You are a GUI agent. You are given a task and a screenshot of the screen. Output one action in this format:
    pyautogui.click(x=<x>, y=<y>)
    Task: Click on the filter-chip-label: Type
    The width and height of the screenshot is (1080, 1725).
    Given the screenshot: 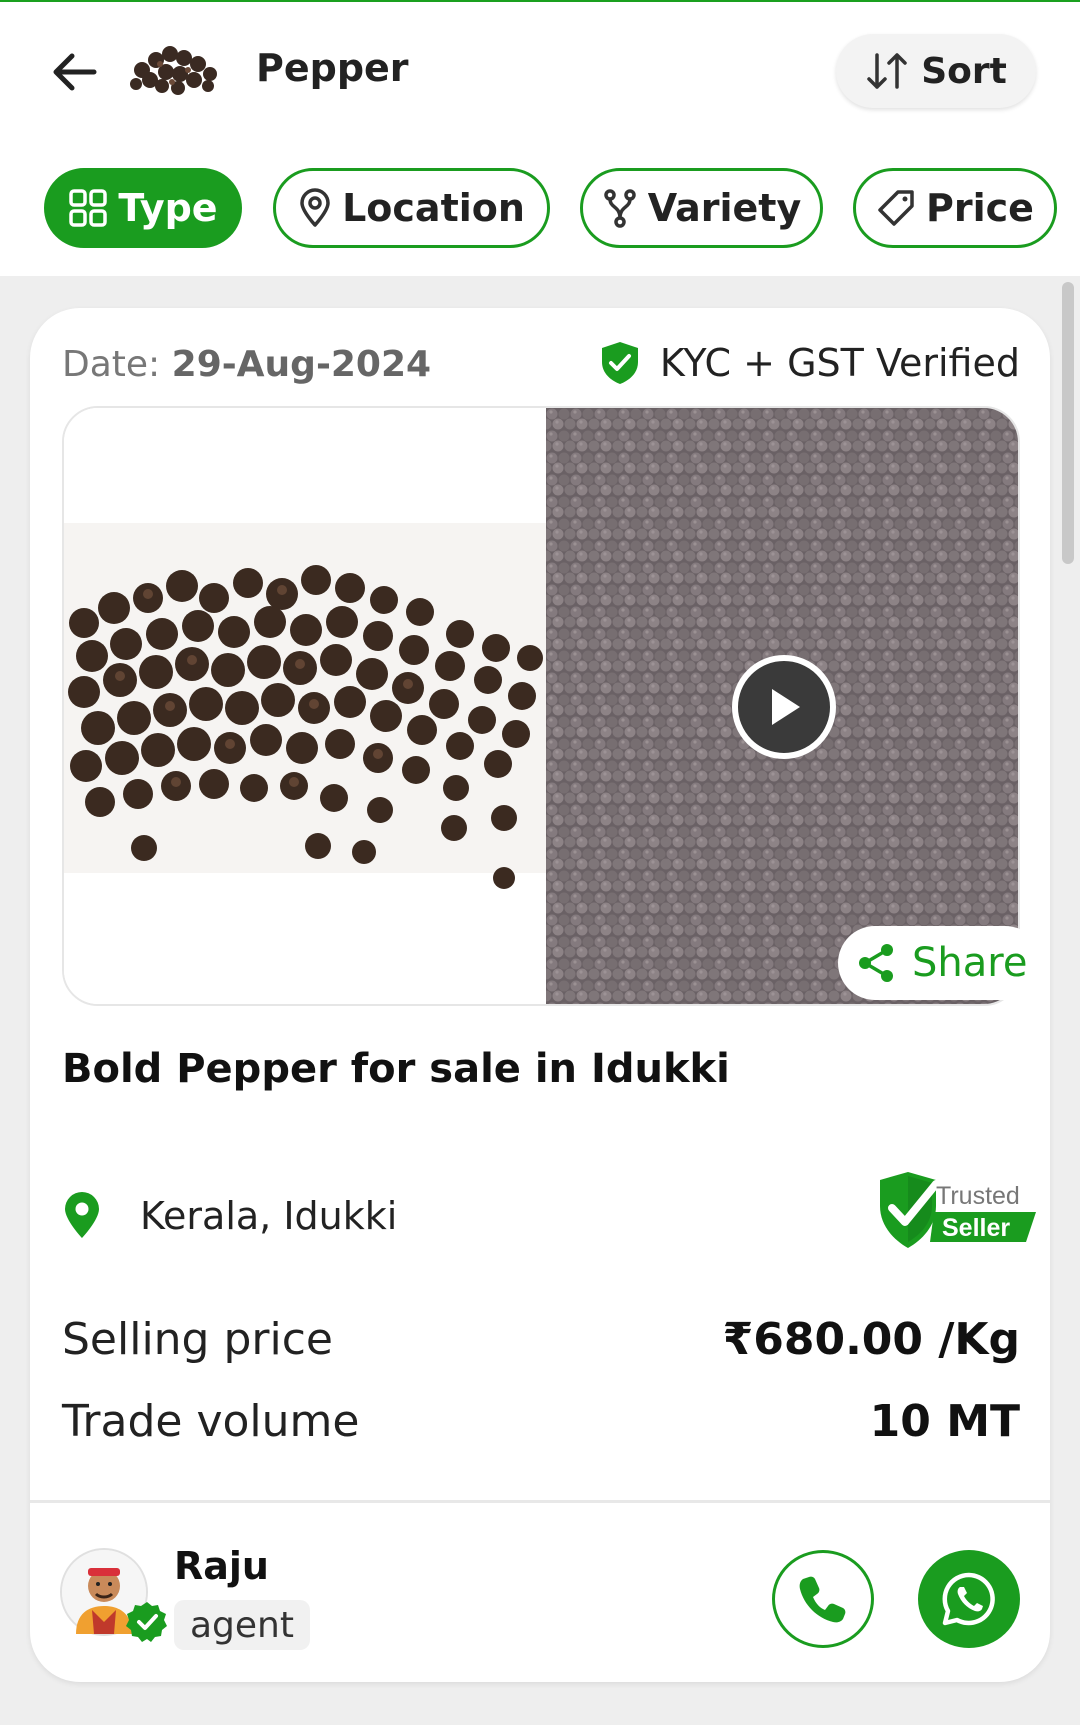 What is the action you would take?
    pyautogui.click(x=168, y=208)
    